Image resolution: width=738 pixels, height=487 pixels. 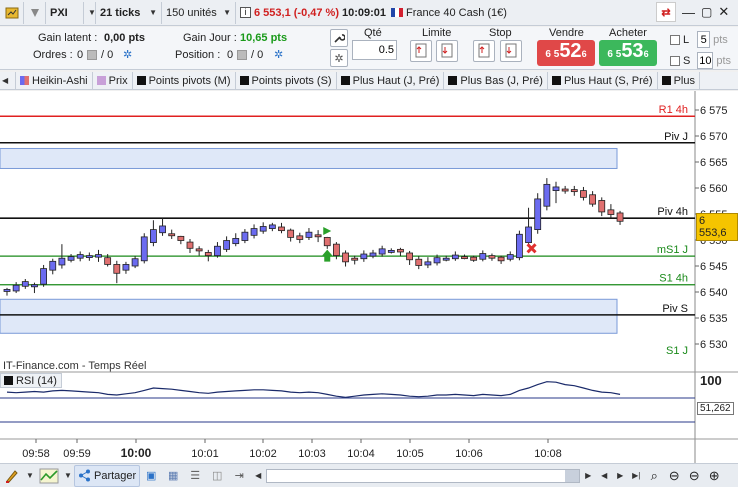 I want to click on indicator-label: Points pivots (M), so click(x=189, y=80).